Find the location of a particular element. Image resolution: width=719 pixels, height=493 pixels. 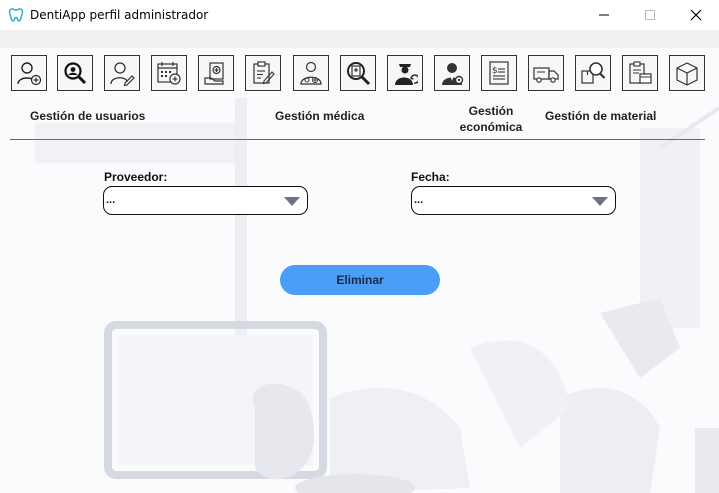

inventory-icon is located at coordinates (640, 72).